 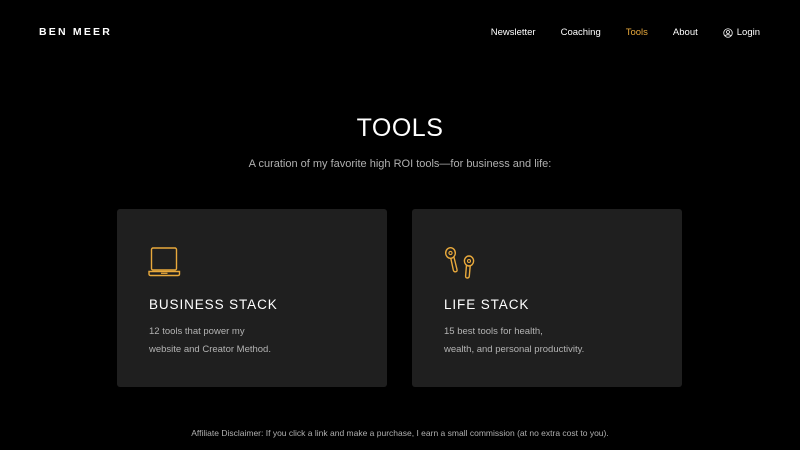 What do you see at coordinates (493, 331) in the screenshot?
I see `life-stack-desc-line-1: 15 best tools for health,` at bounding box center [493, 331].